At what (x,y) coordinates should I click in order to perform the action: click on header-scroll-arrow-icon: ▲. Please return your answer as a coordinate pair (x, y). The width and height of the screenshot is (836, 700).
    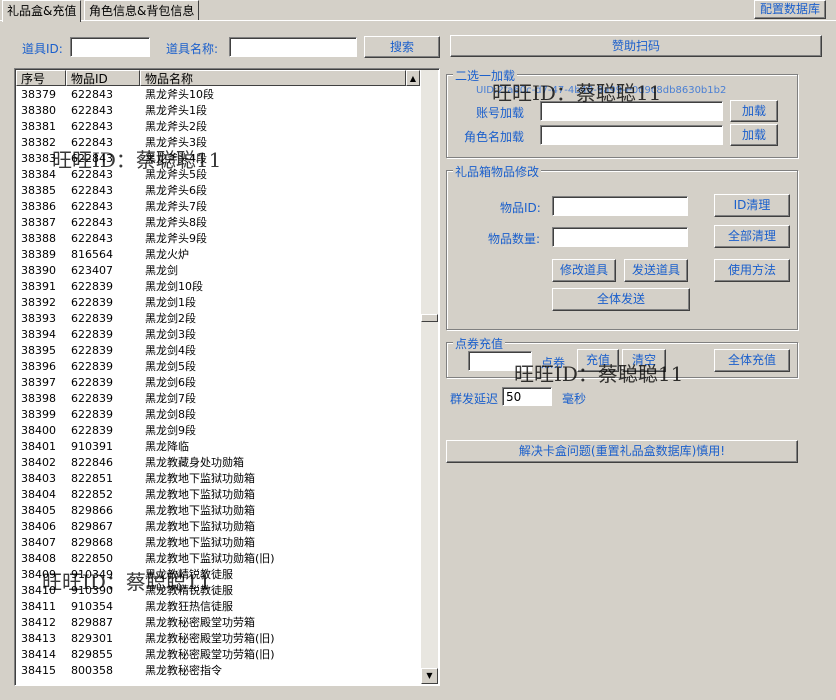
    Looking at the image, I should click on (413, 78).